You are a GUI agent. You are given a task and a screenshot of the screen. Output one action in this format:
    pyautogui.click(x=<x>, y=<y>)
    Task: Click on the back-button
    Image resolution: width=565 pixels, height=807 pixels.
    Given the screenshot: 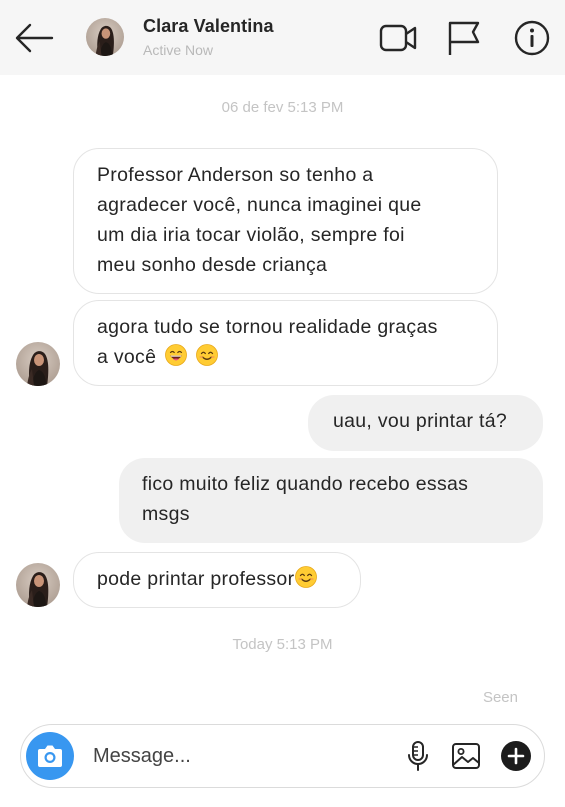 What is the action you would take?
    pyautogui.click(x=34, y=38)
    